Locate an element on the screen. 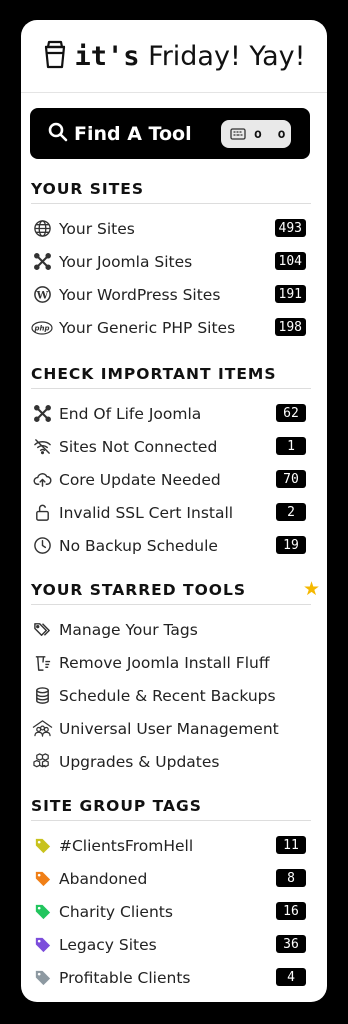  tool-user-management: Universal User Management is located at coordinates (171, 728).